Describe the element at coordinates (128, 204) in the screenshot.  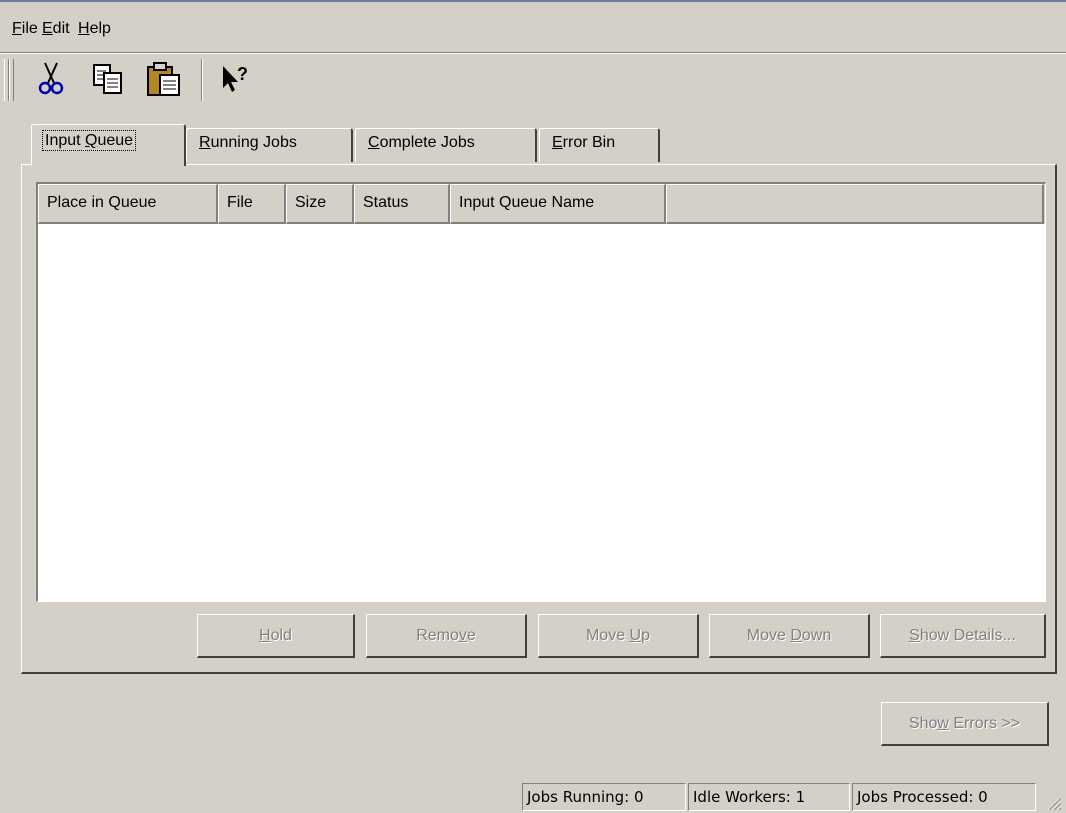
I see `column-header-place-in-queue: Place in Queue` at that location.